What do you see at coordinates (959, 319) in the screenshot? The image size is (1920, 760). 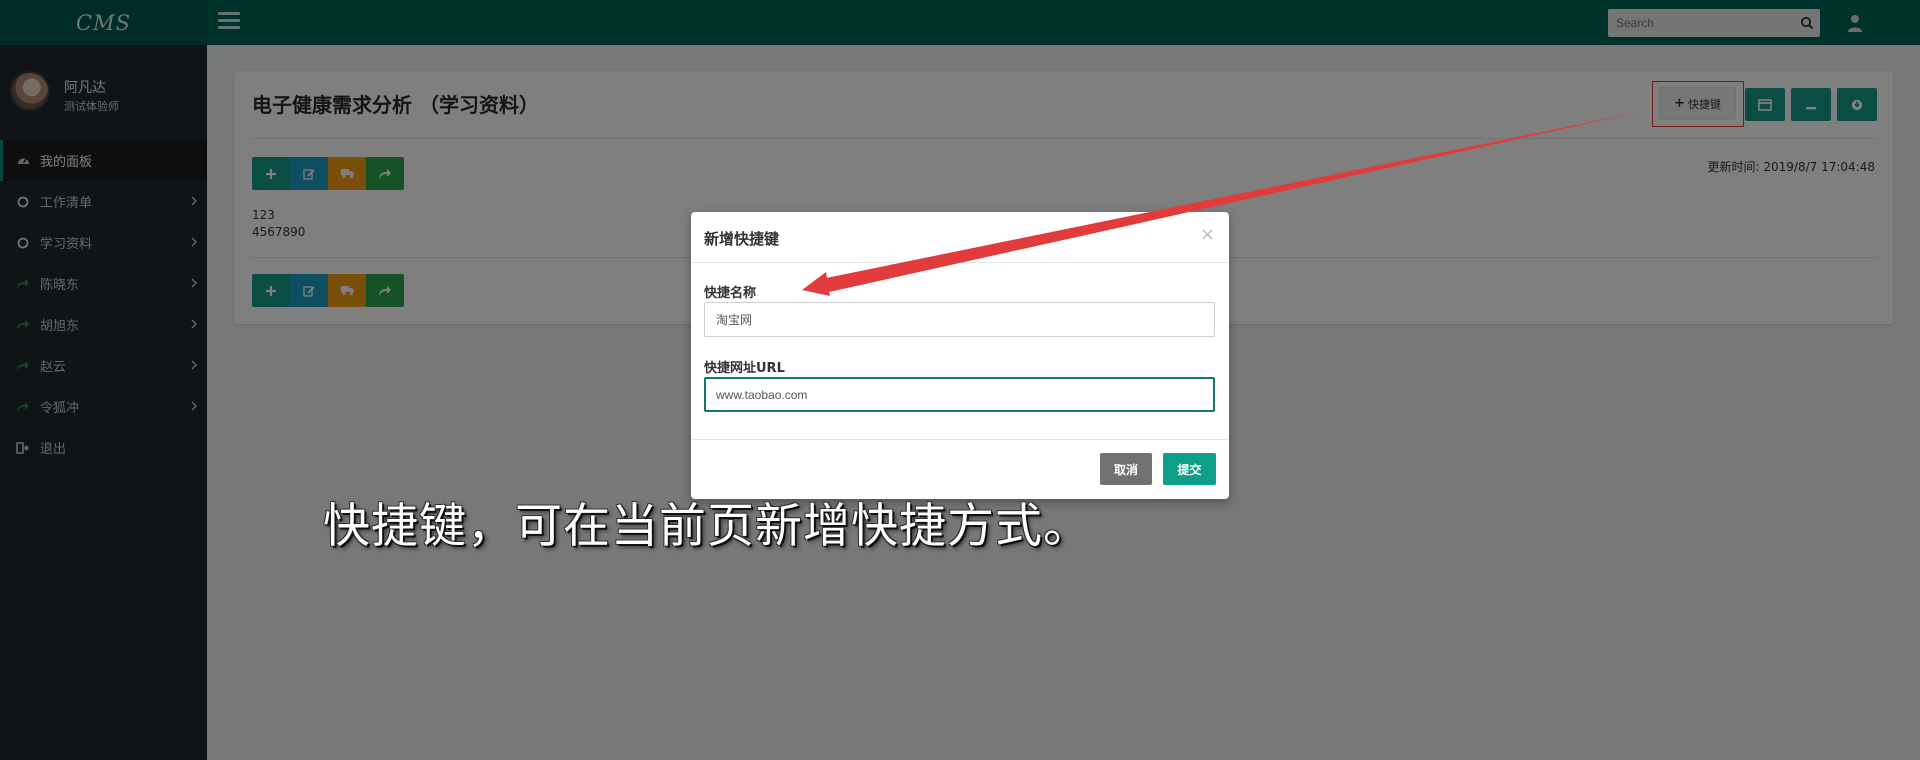 I see `shortcut-name-input` at bounding box center [959, 319].